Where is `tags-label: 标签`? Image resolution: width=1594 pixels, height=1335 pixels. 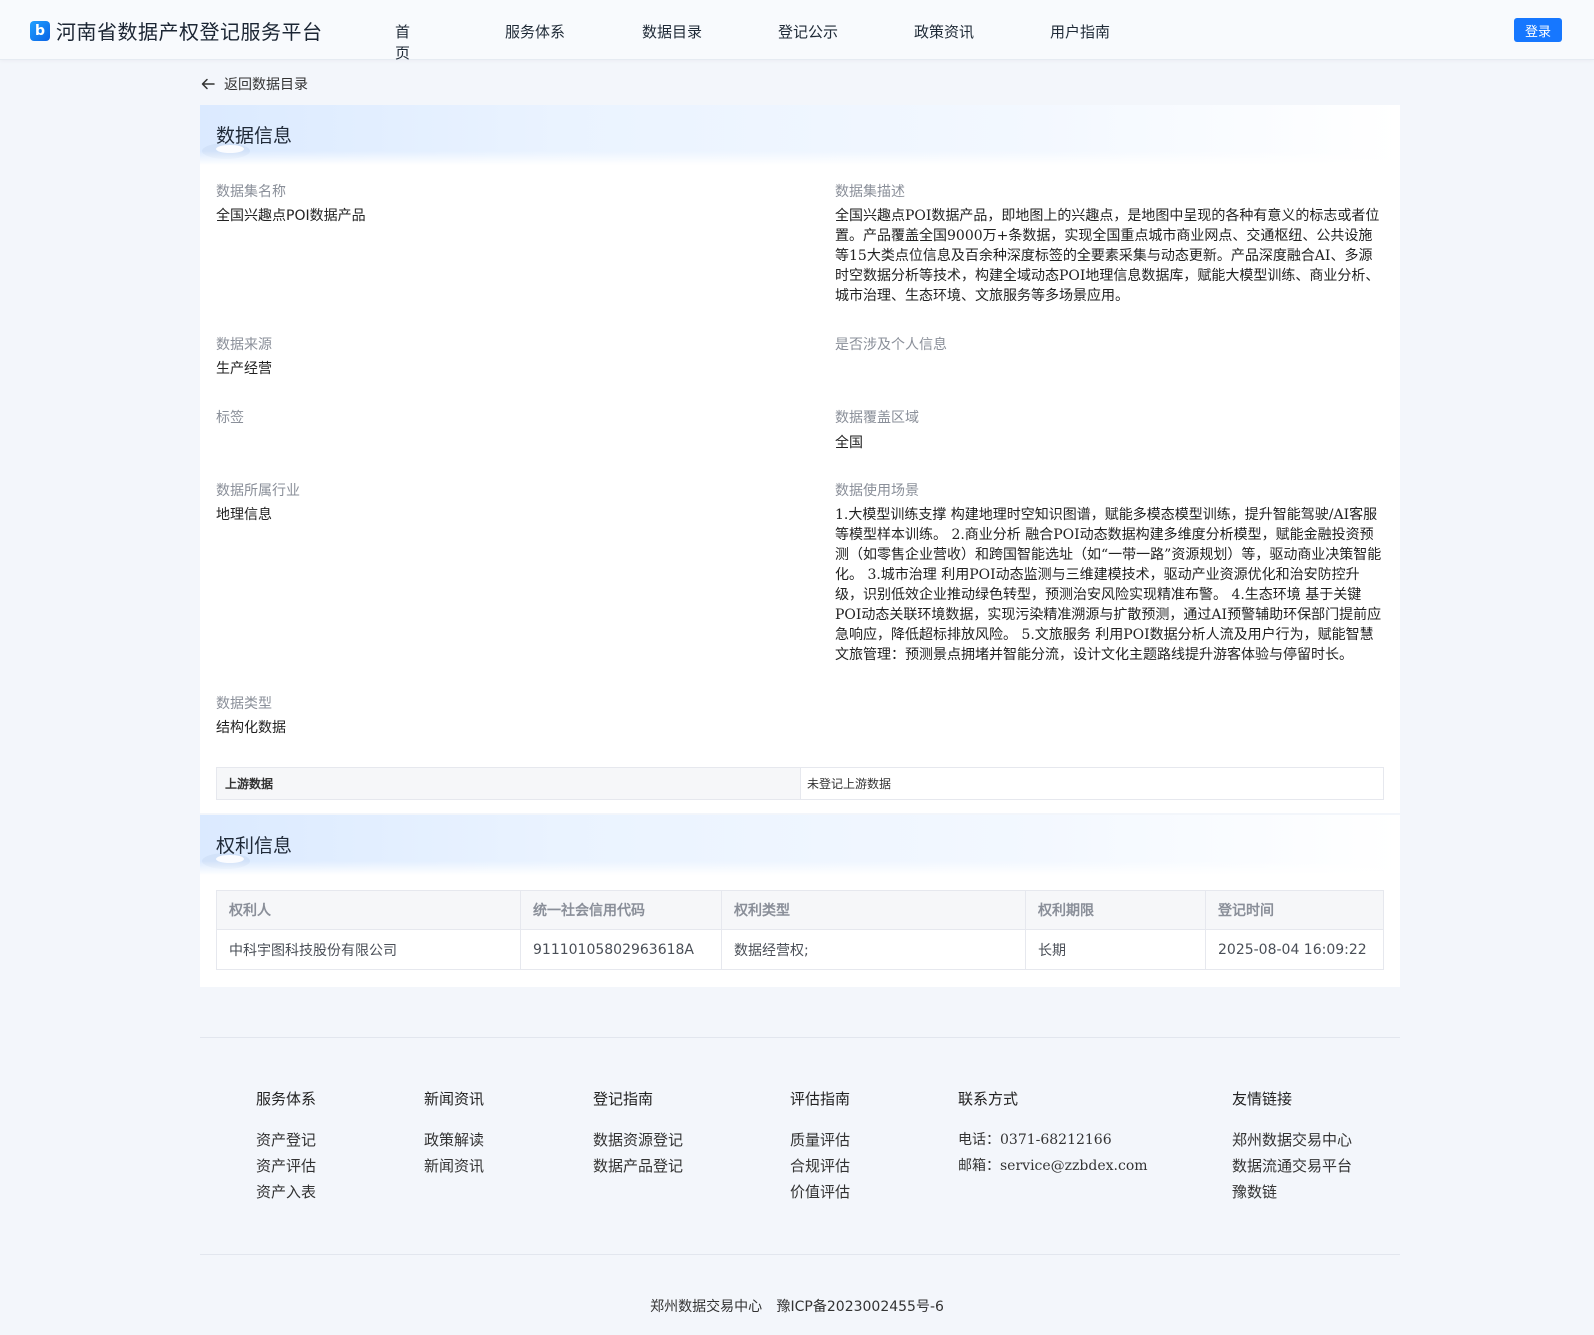
tags-label: 标签 is located at coordinates (230, 418).